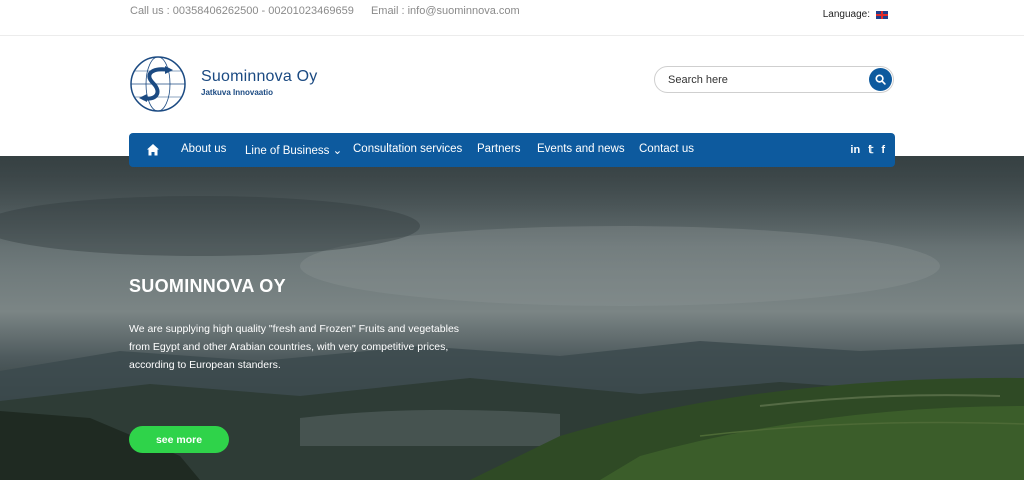 This screenshot has height=480, width=1024. What do you see at coordinates (259, 77) in the screenshot?
I see `brand-name: Suominnova Oy` at bounding box center [259, 77].